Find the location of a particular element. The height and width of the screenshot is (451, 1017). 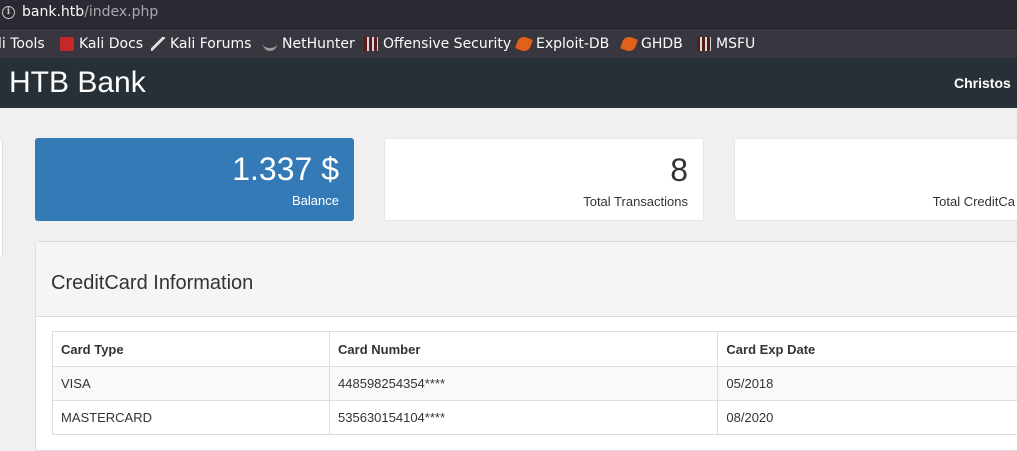

bookmark-label: Kali Forums is located at coordinates (210, 44).